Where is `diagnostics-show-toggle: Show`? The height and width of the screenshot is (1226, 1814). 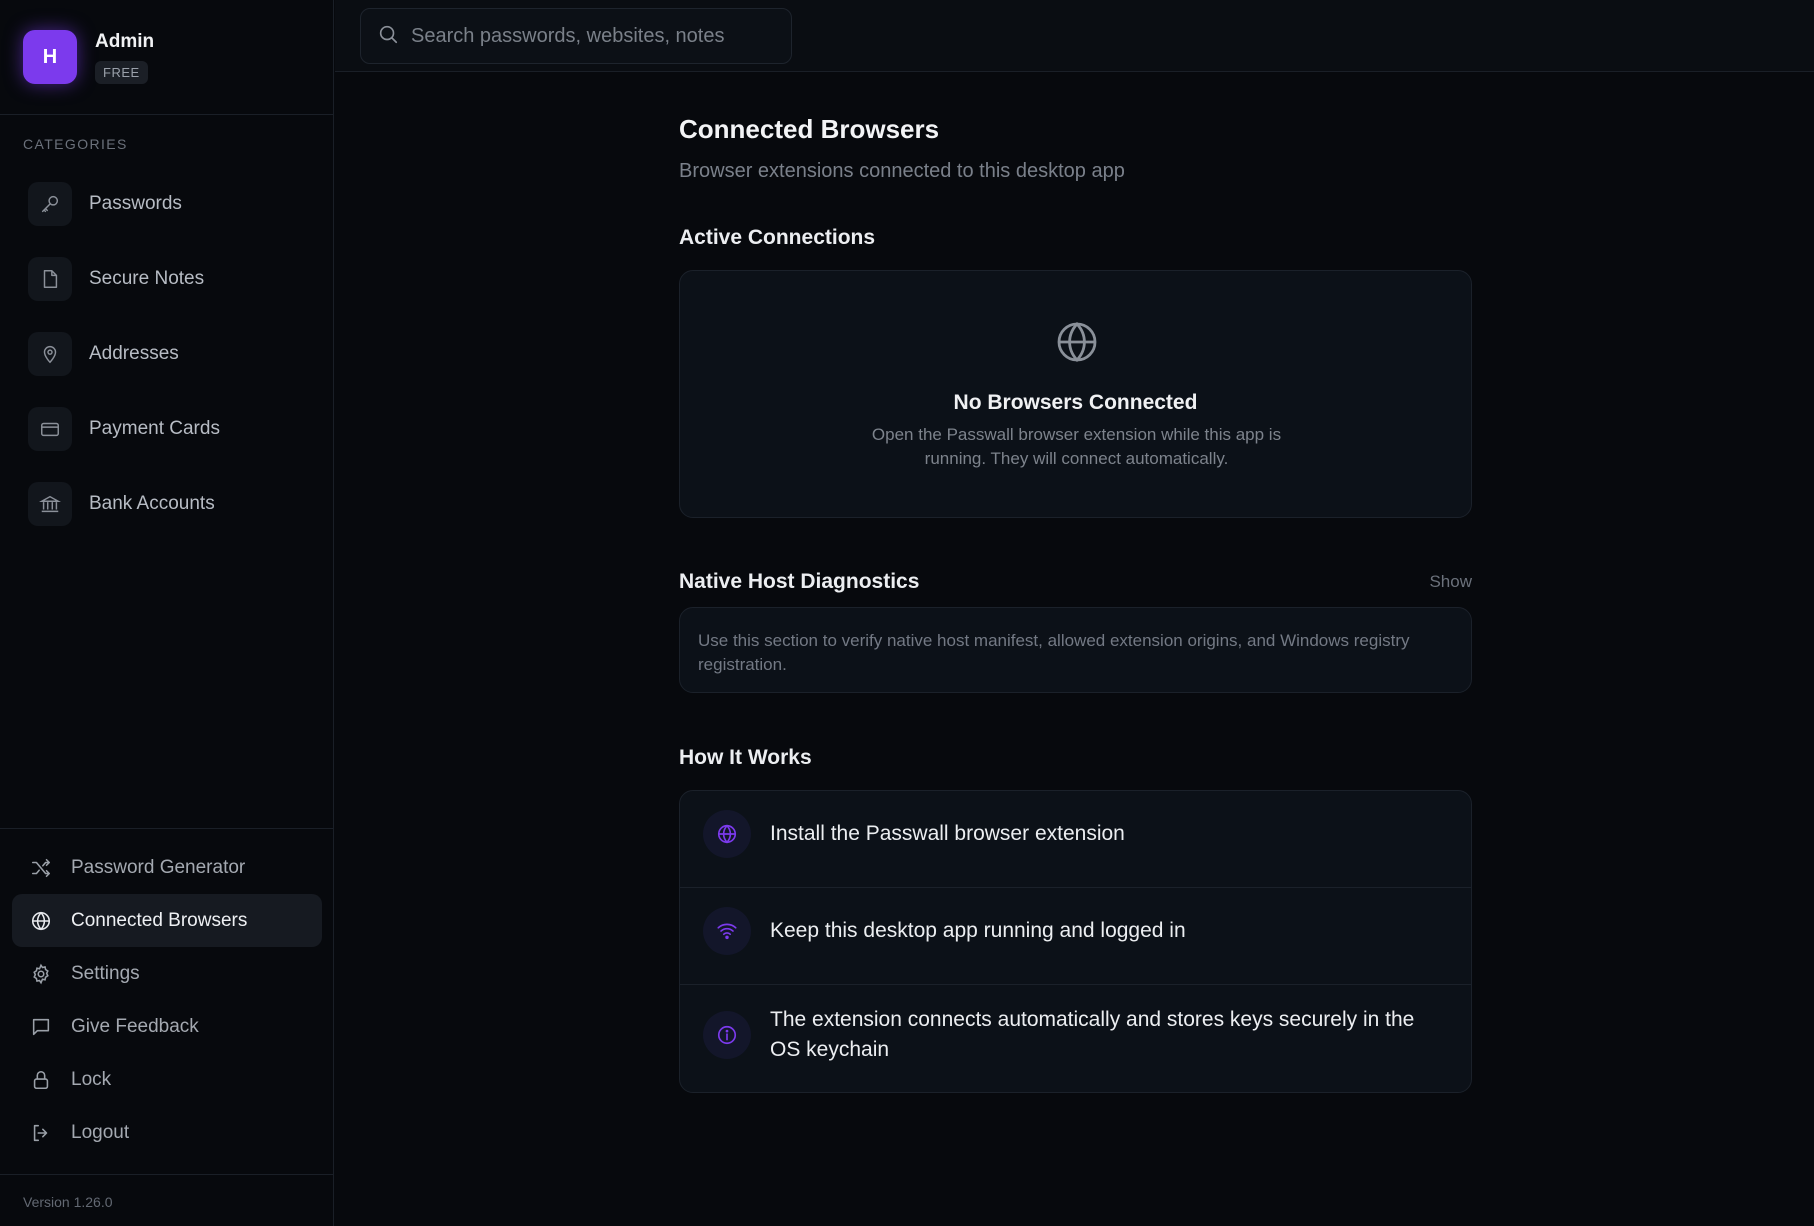
diagnostics-show-toggle: Show is located at coordinates (1450, 582).